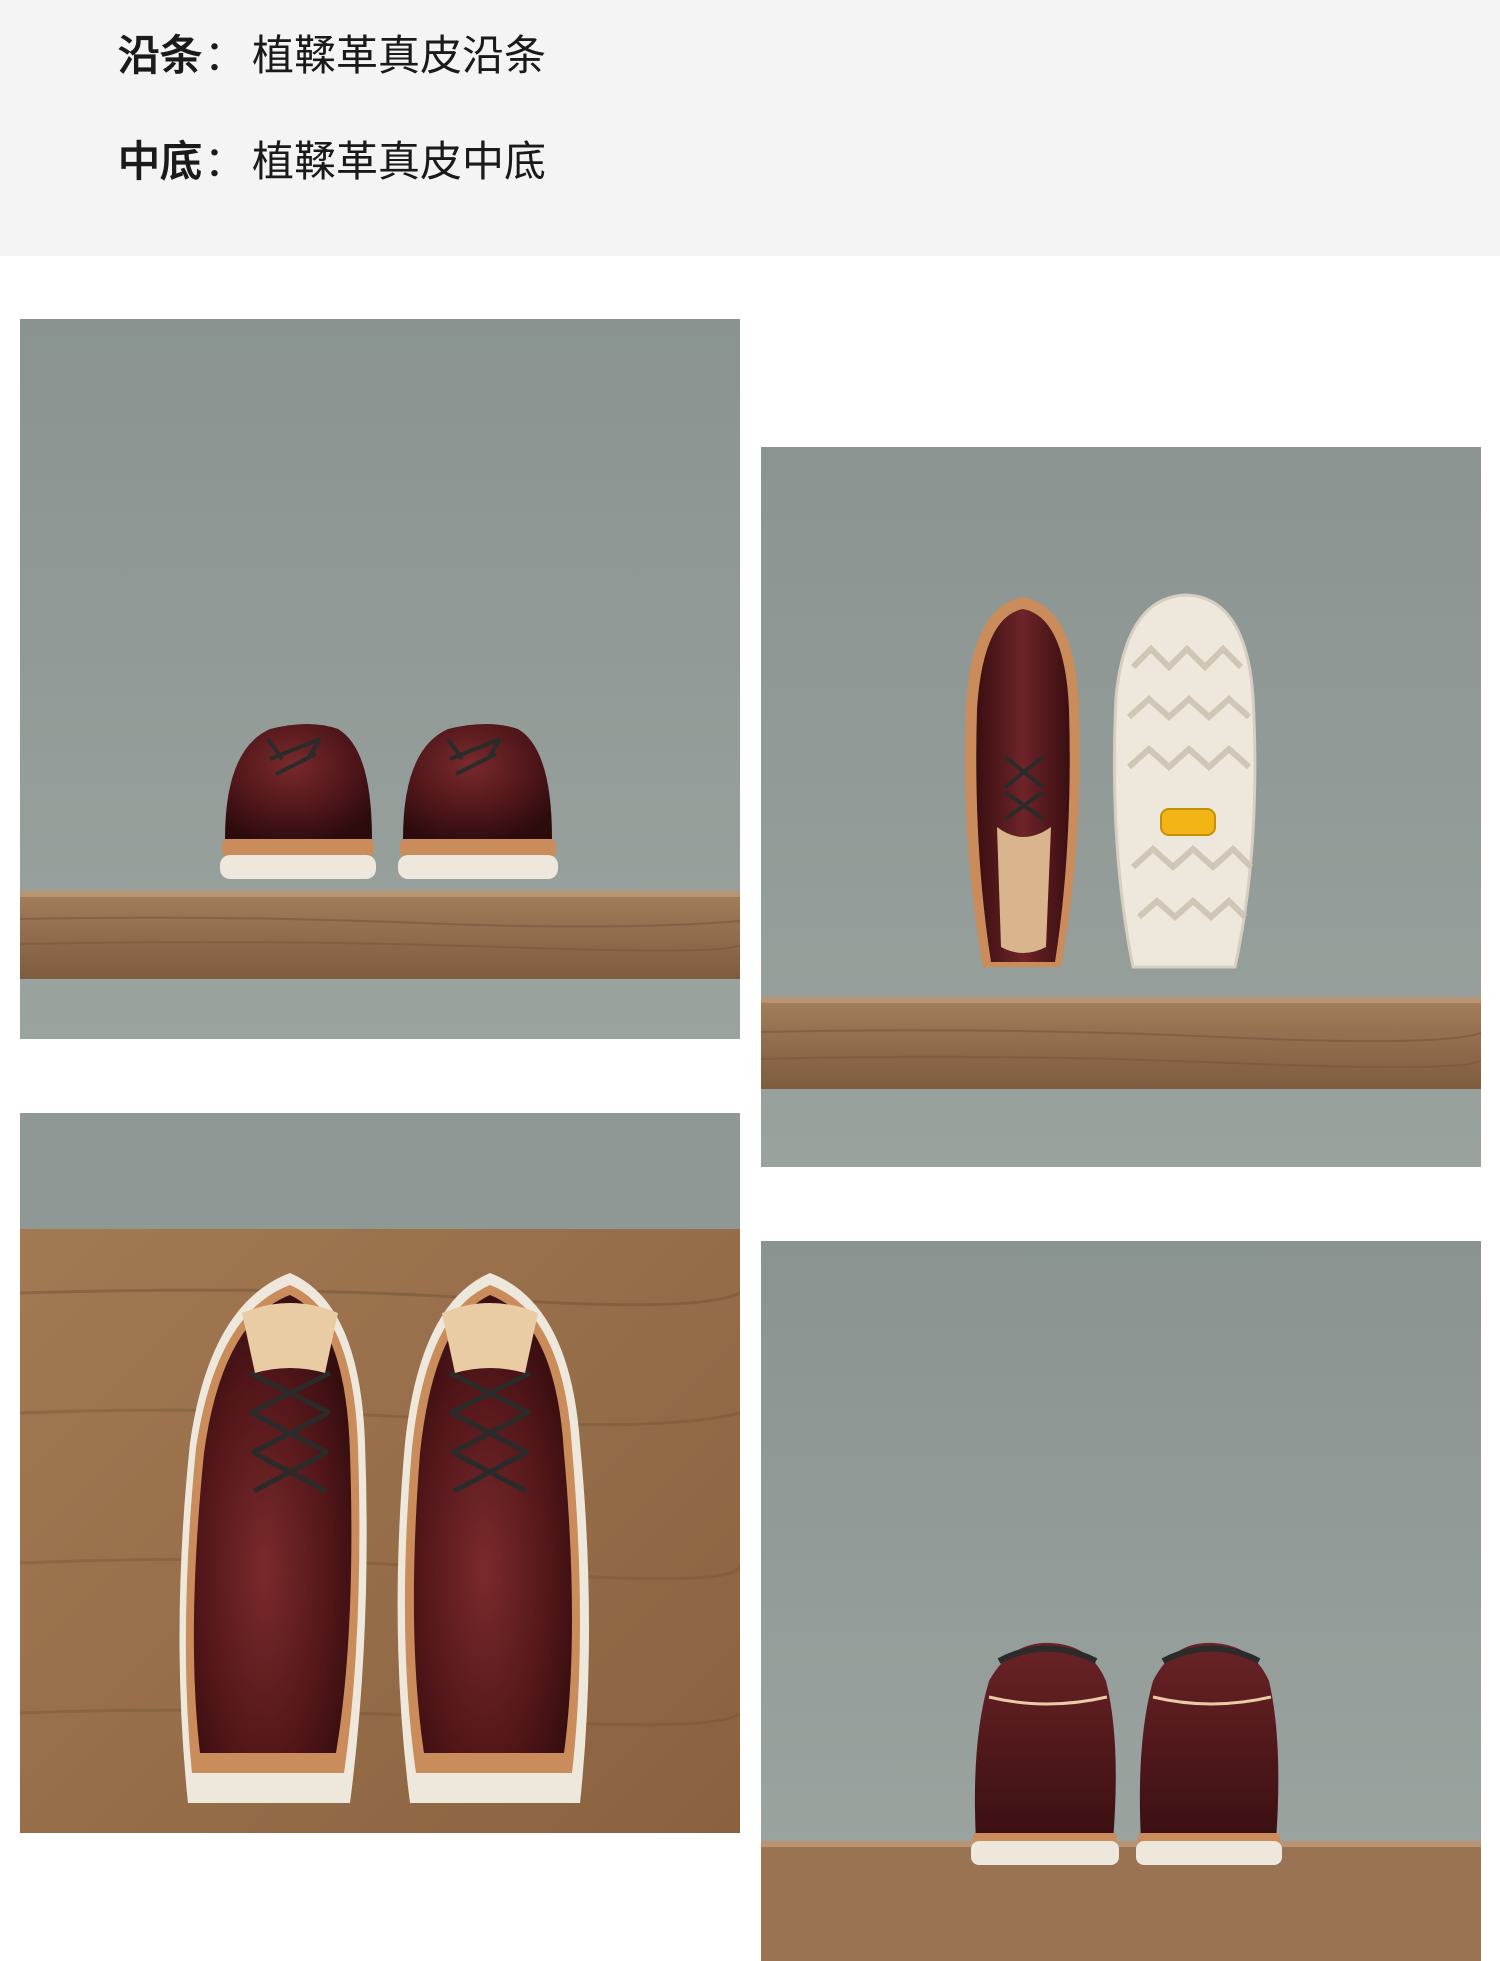  Describe the element at coordinates (160, 161) in the screenshot. I see `spec-insole-label: 中底` at that location.